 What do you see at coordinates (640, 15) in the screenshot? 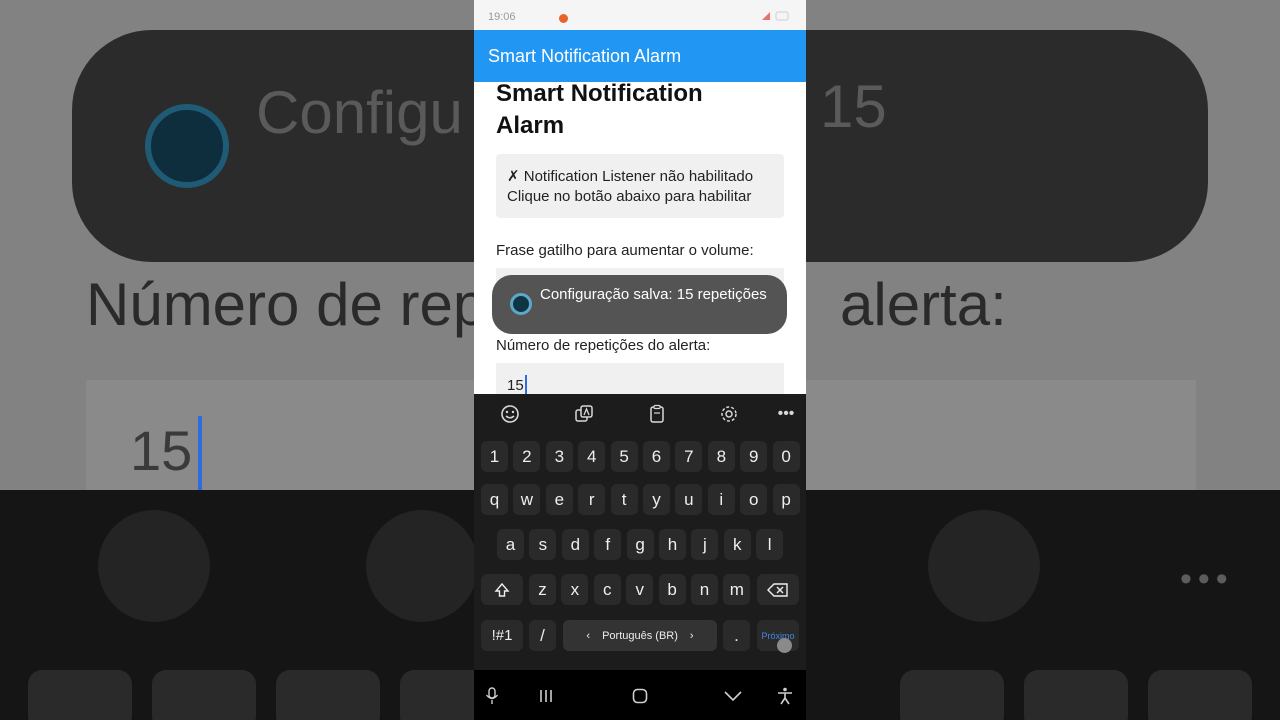
I see `status-bar: 19:06` at bounding box center [640, 15].